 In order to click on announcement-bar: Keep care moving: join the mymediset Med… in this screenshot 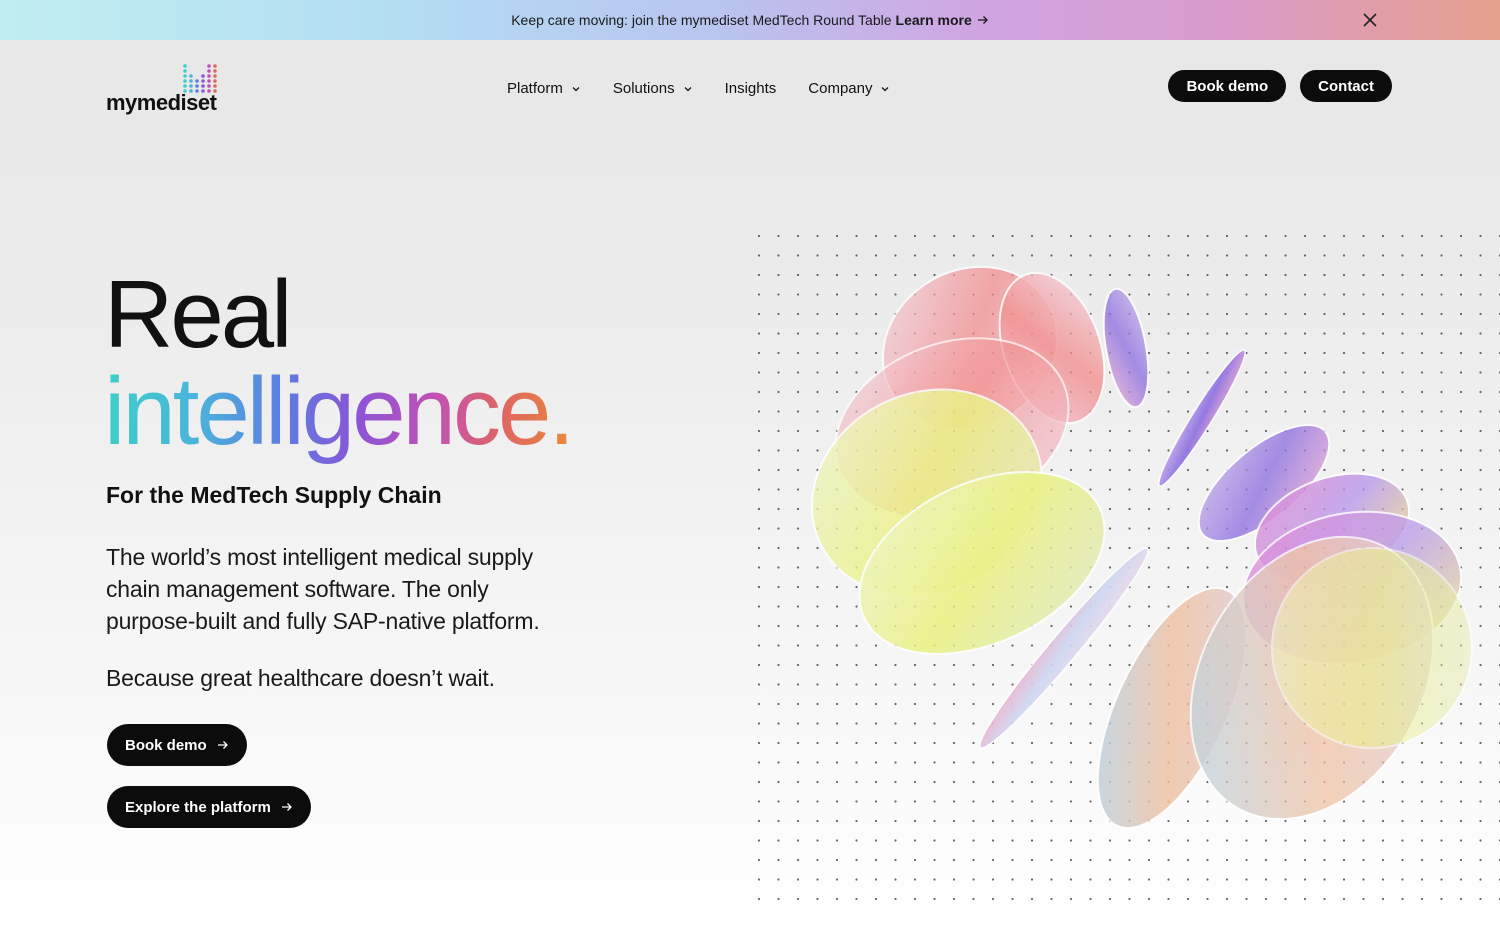, I will do `click(750, 20)`.